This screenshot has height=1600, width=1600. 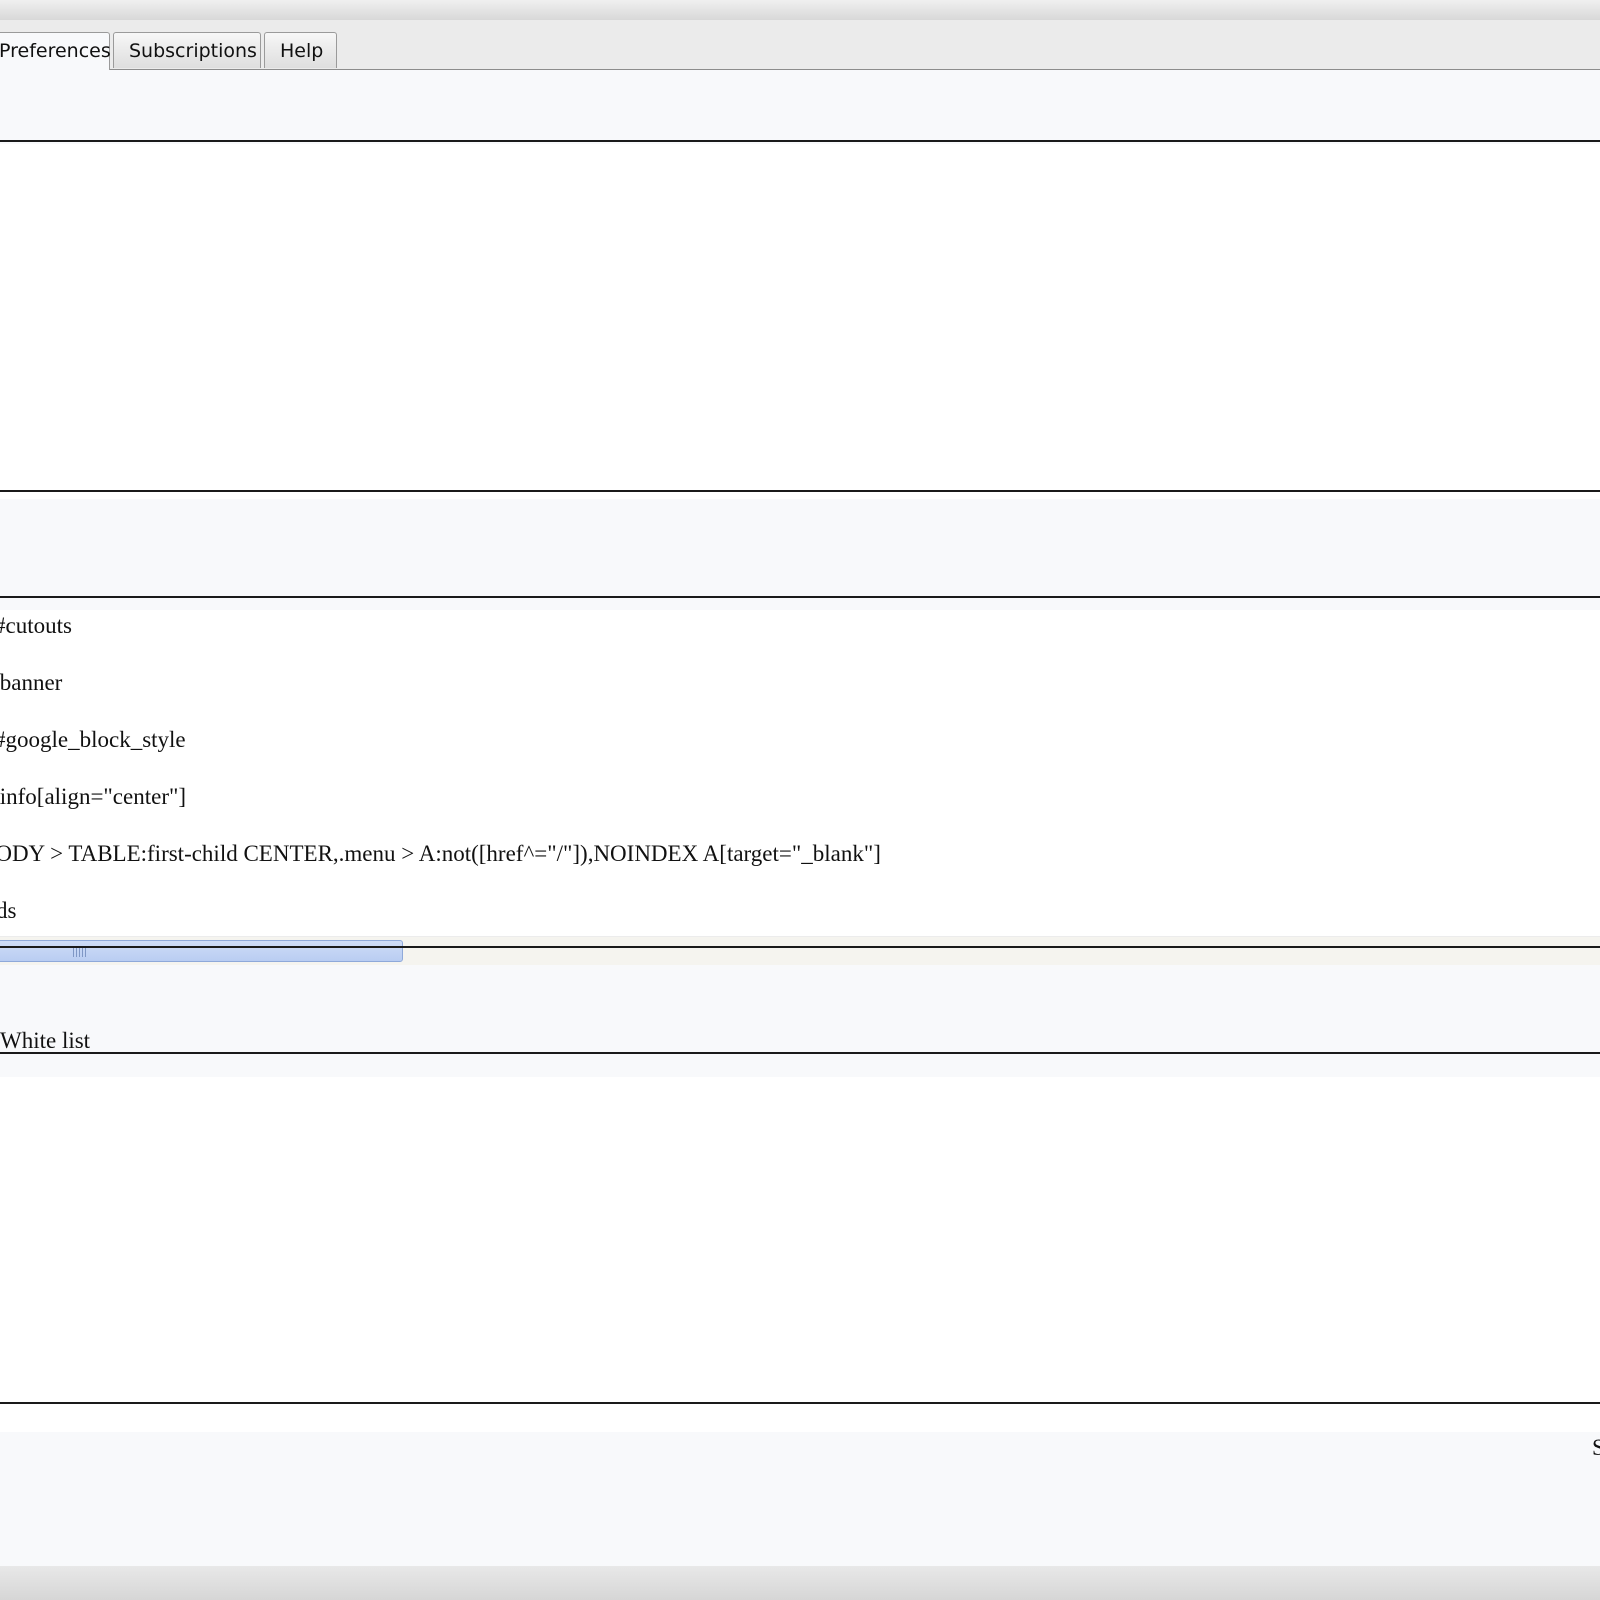 What do you see at coordinates (93, 797) in the screenshot?
I see `list-item: .info[align="center"]` at bounding box center [93, 797].